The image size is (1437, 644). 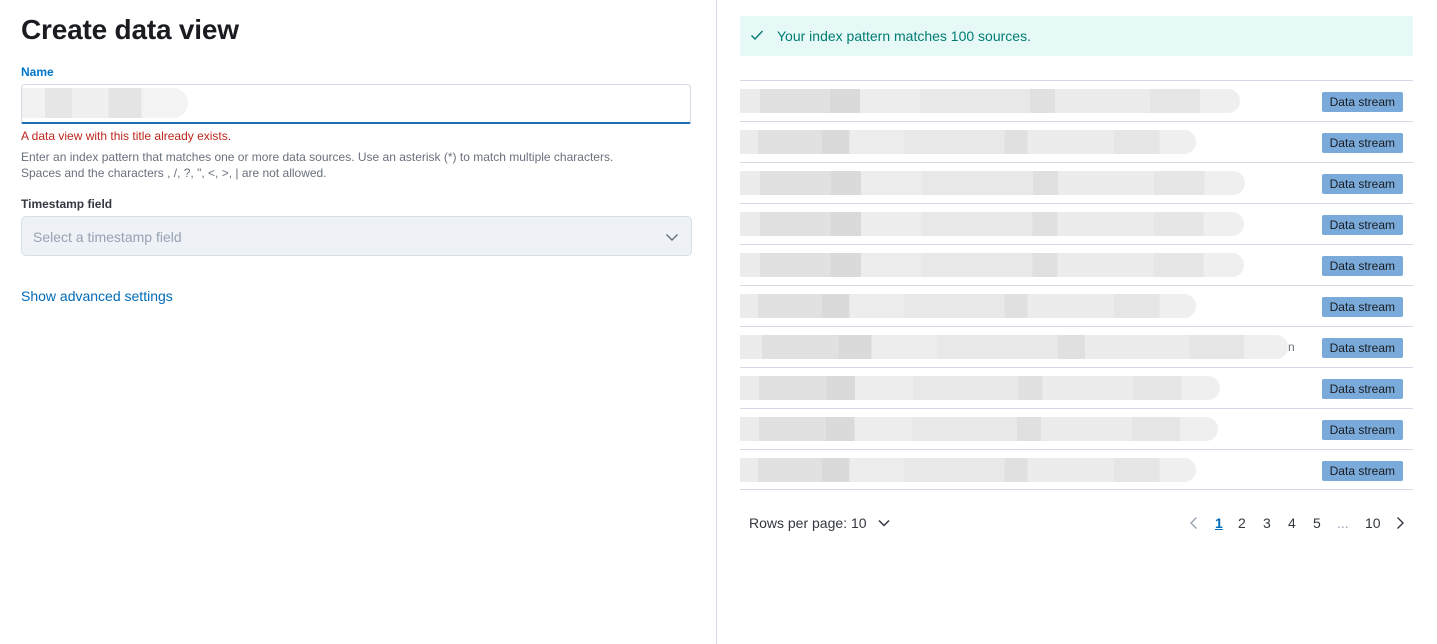 I want to click on match-callout: Your index pattern matches 100 sources., so click(x=1076, y=36).